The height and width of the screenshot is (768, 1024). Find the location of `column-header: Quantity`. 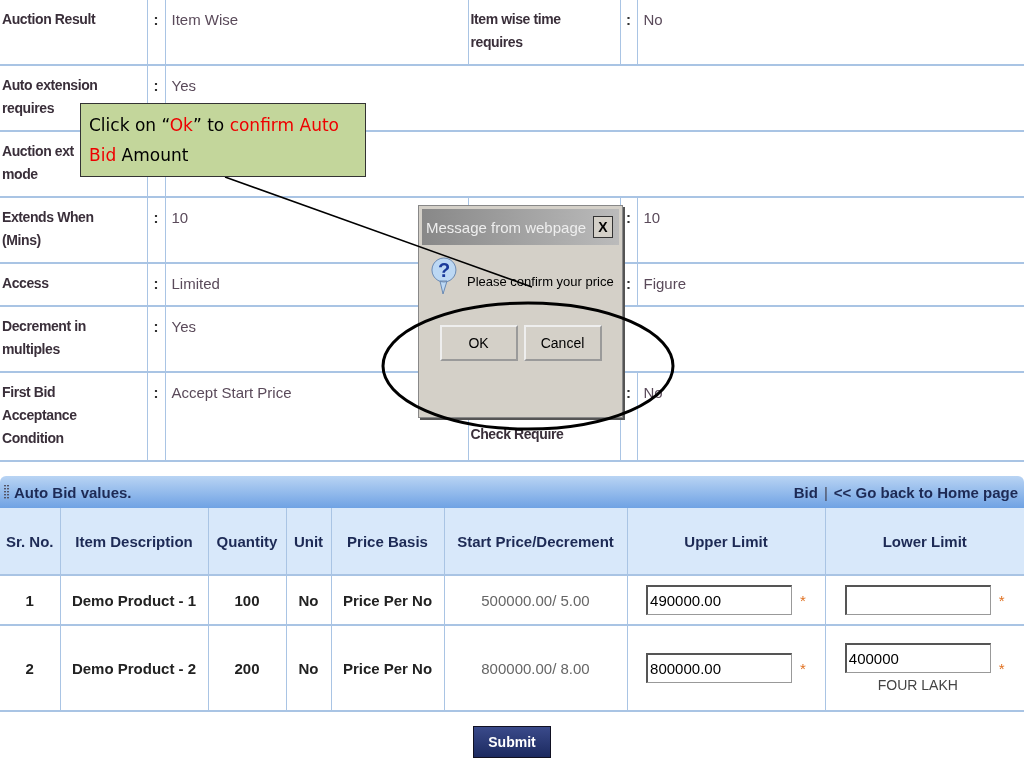

column-header: Quantity is located at coordinates (247, 541).